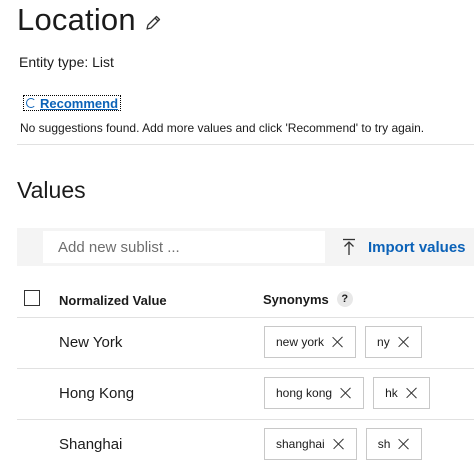  Describe the element at coordinates (245, 343) in the screenshot. I see `table-row: New York new york ny` at that location.